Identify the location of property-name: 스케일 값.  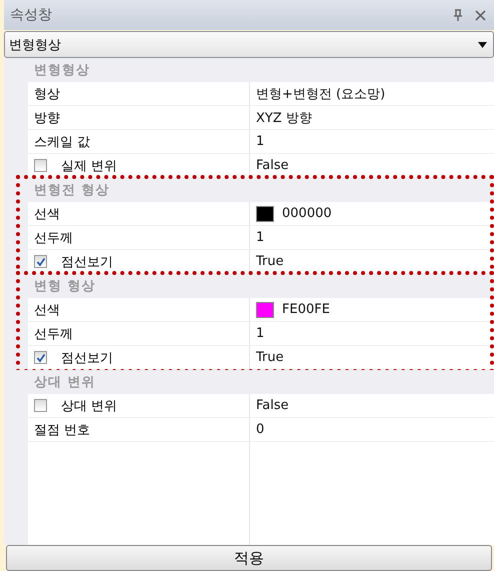
(62, 142).